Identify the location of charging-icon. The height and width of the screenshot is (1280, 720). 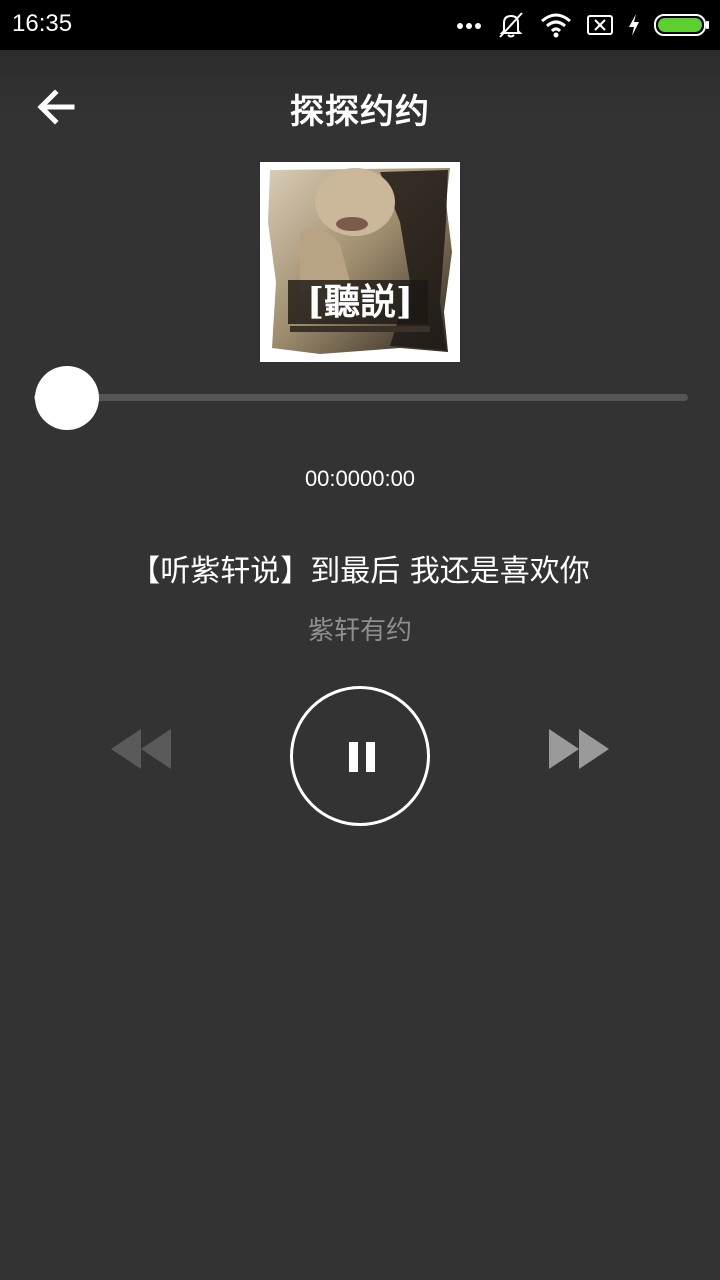
(634, 25).